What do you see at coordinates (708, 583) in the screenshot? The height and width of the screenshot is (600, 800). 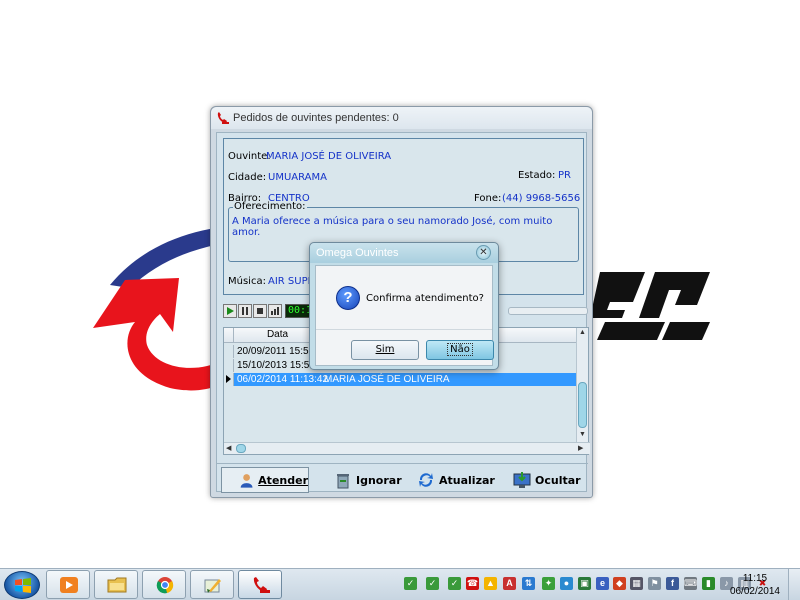 I see `chart-bars-icon: ▮` at bounding box center [708, 583].